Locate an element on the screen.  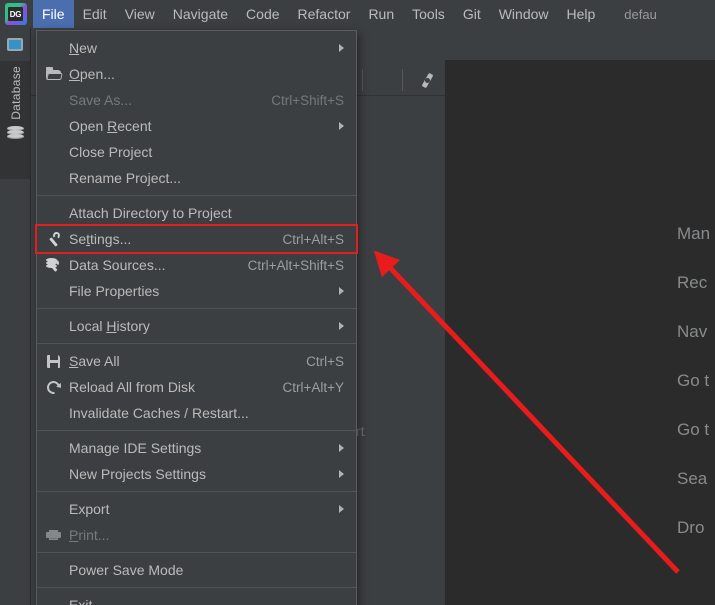
tip-line: Dro is located at coordinates (691, 527).